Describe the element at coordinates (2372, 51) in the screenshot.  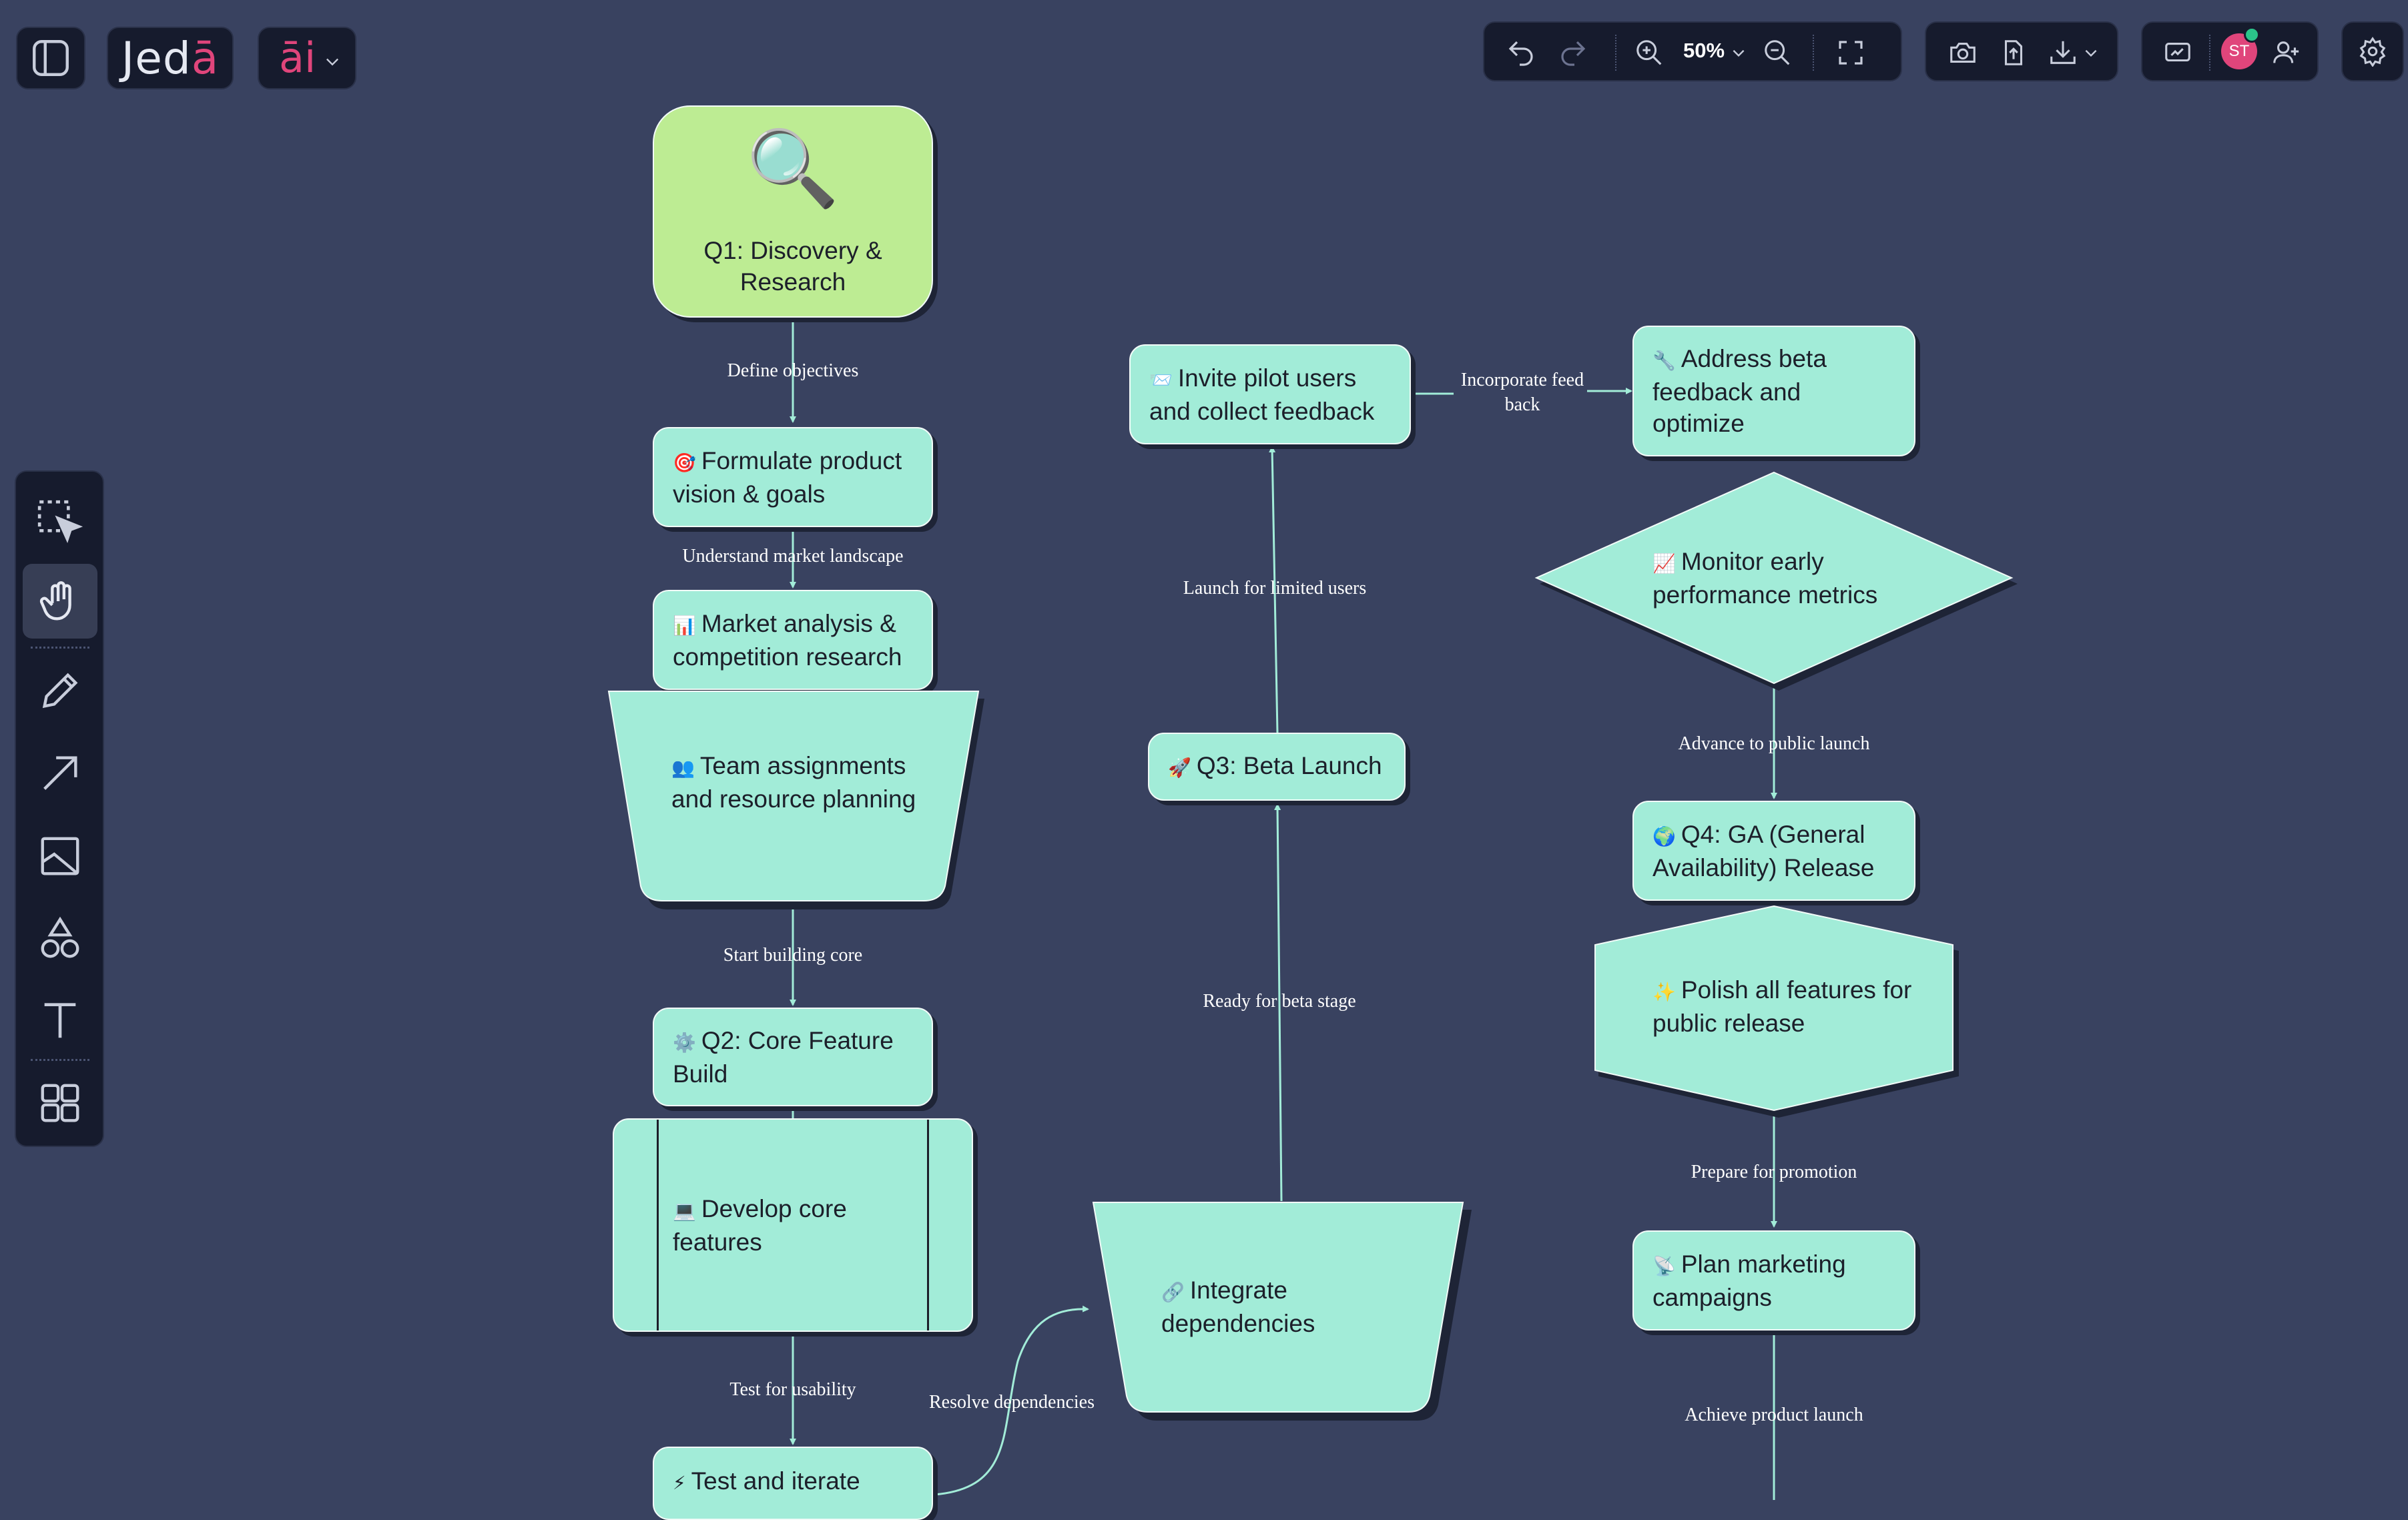
I see `settings-button` at that location.